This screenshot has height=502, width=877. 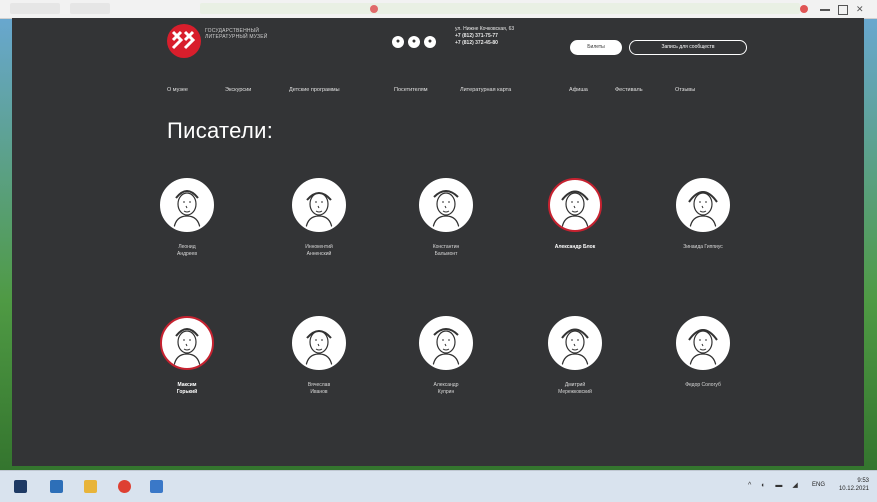 I want to click on writer-name: Константин Бальмонт, so click(x=446, y=251).